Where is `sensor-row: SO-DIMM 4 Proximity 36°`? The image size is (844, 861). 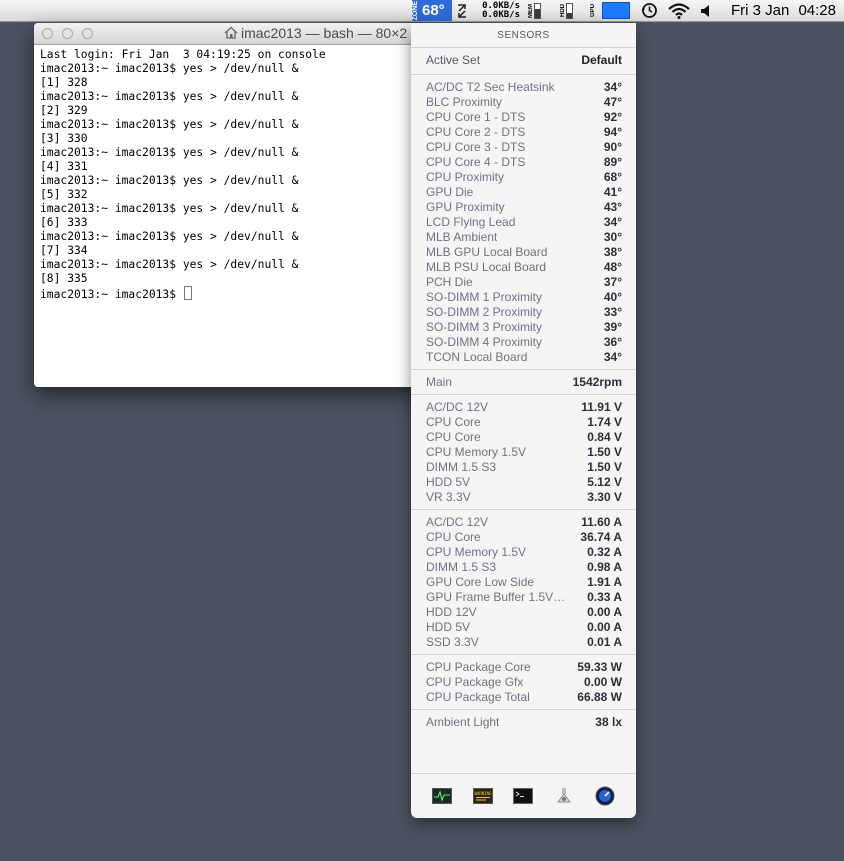 sensor-row: SO-DIMM 4 Proximity 36° is located at coordinates (523, 342).